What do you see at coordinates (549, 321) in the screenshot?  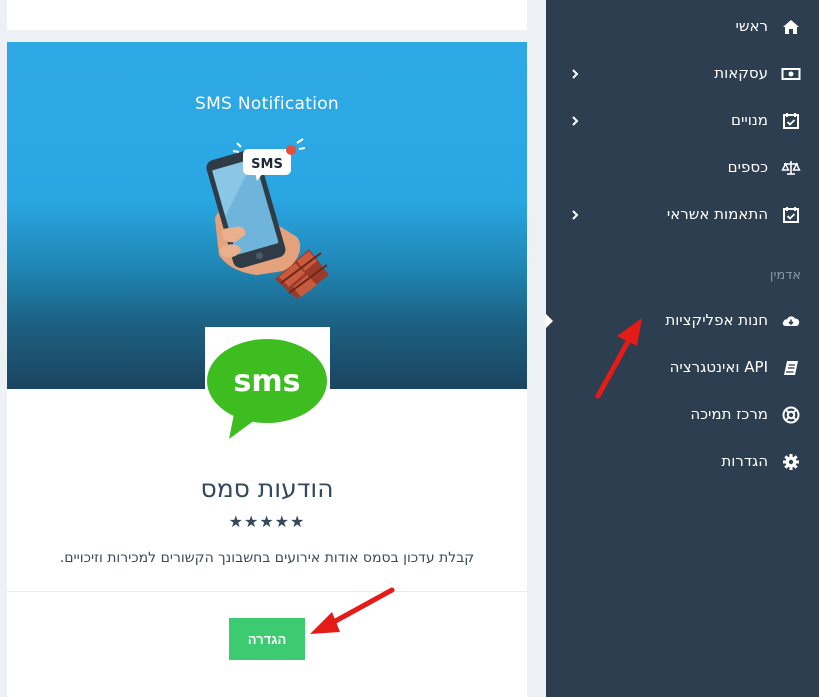 I see `active-item-pointer` at bounding box center [549, 321].